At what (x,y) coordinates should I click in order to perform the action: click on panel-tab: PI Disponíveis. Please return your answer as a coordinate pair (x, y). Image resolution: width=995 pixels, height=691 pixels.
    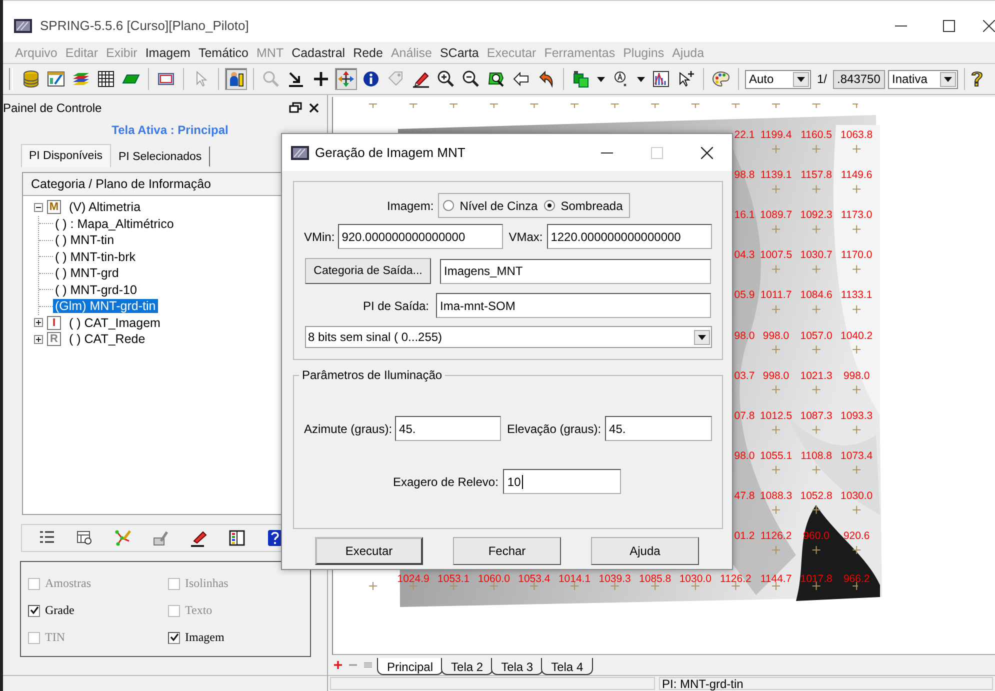
    Looking at the image, I should click on (66, 155).